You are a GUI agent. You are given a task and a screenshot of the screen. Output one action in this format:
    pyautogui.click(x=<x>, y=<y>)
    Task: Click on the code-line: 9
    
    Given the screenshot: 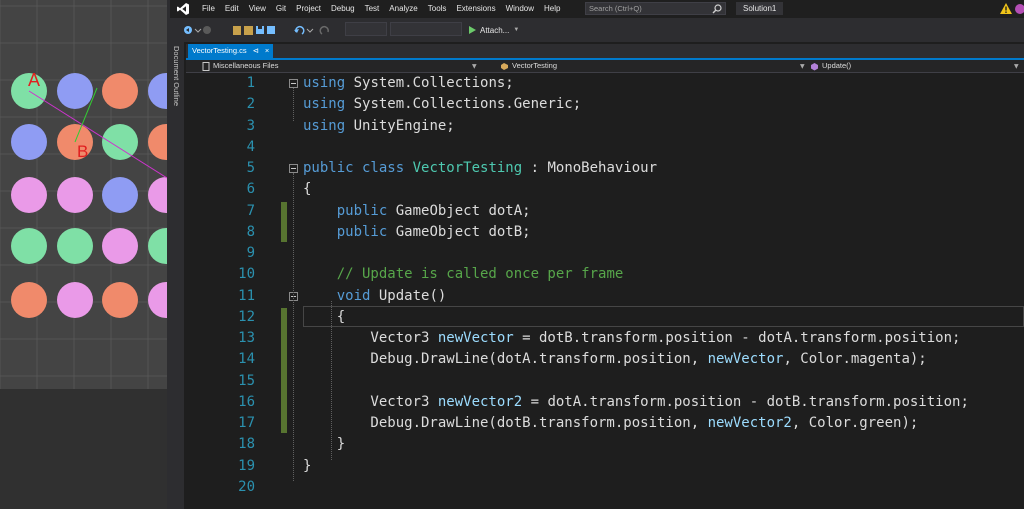 What is the action you would take?
    pyautogui.click(x=617, y=253)
    